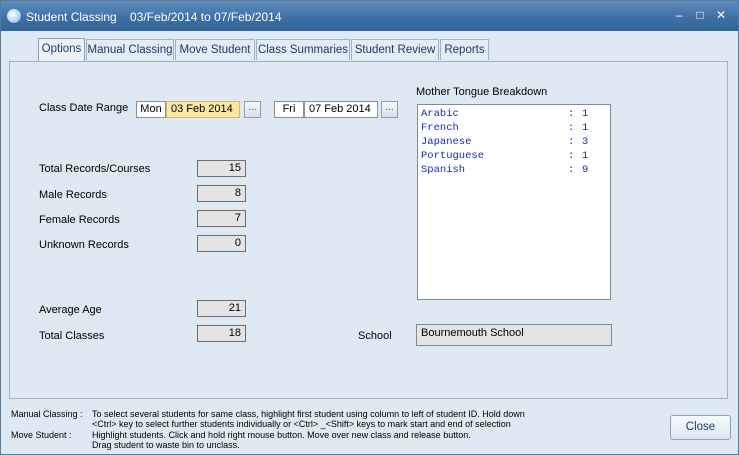  What do you see at coordinates (395, 49) in the screenshot?
I see `tab-student-review: Student Review` at bounding box center [395, 49].